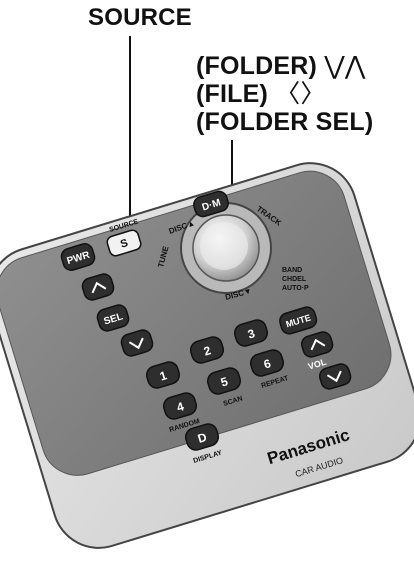 This screenshot has height=561, width=414. Describe the element at coordinates (226, 248) in the screenshot. I see `control-dial` at that location.